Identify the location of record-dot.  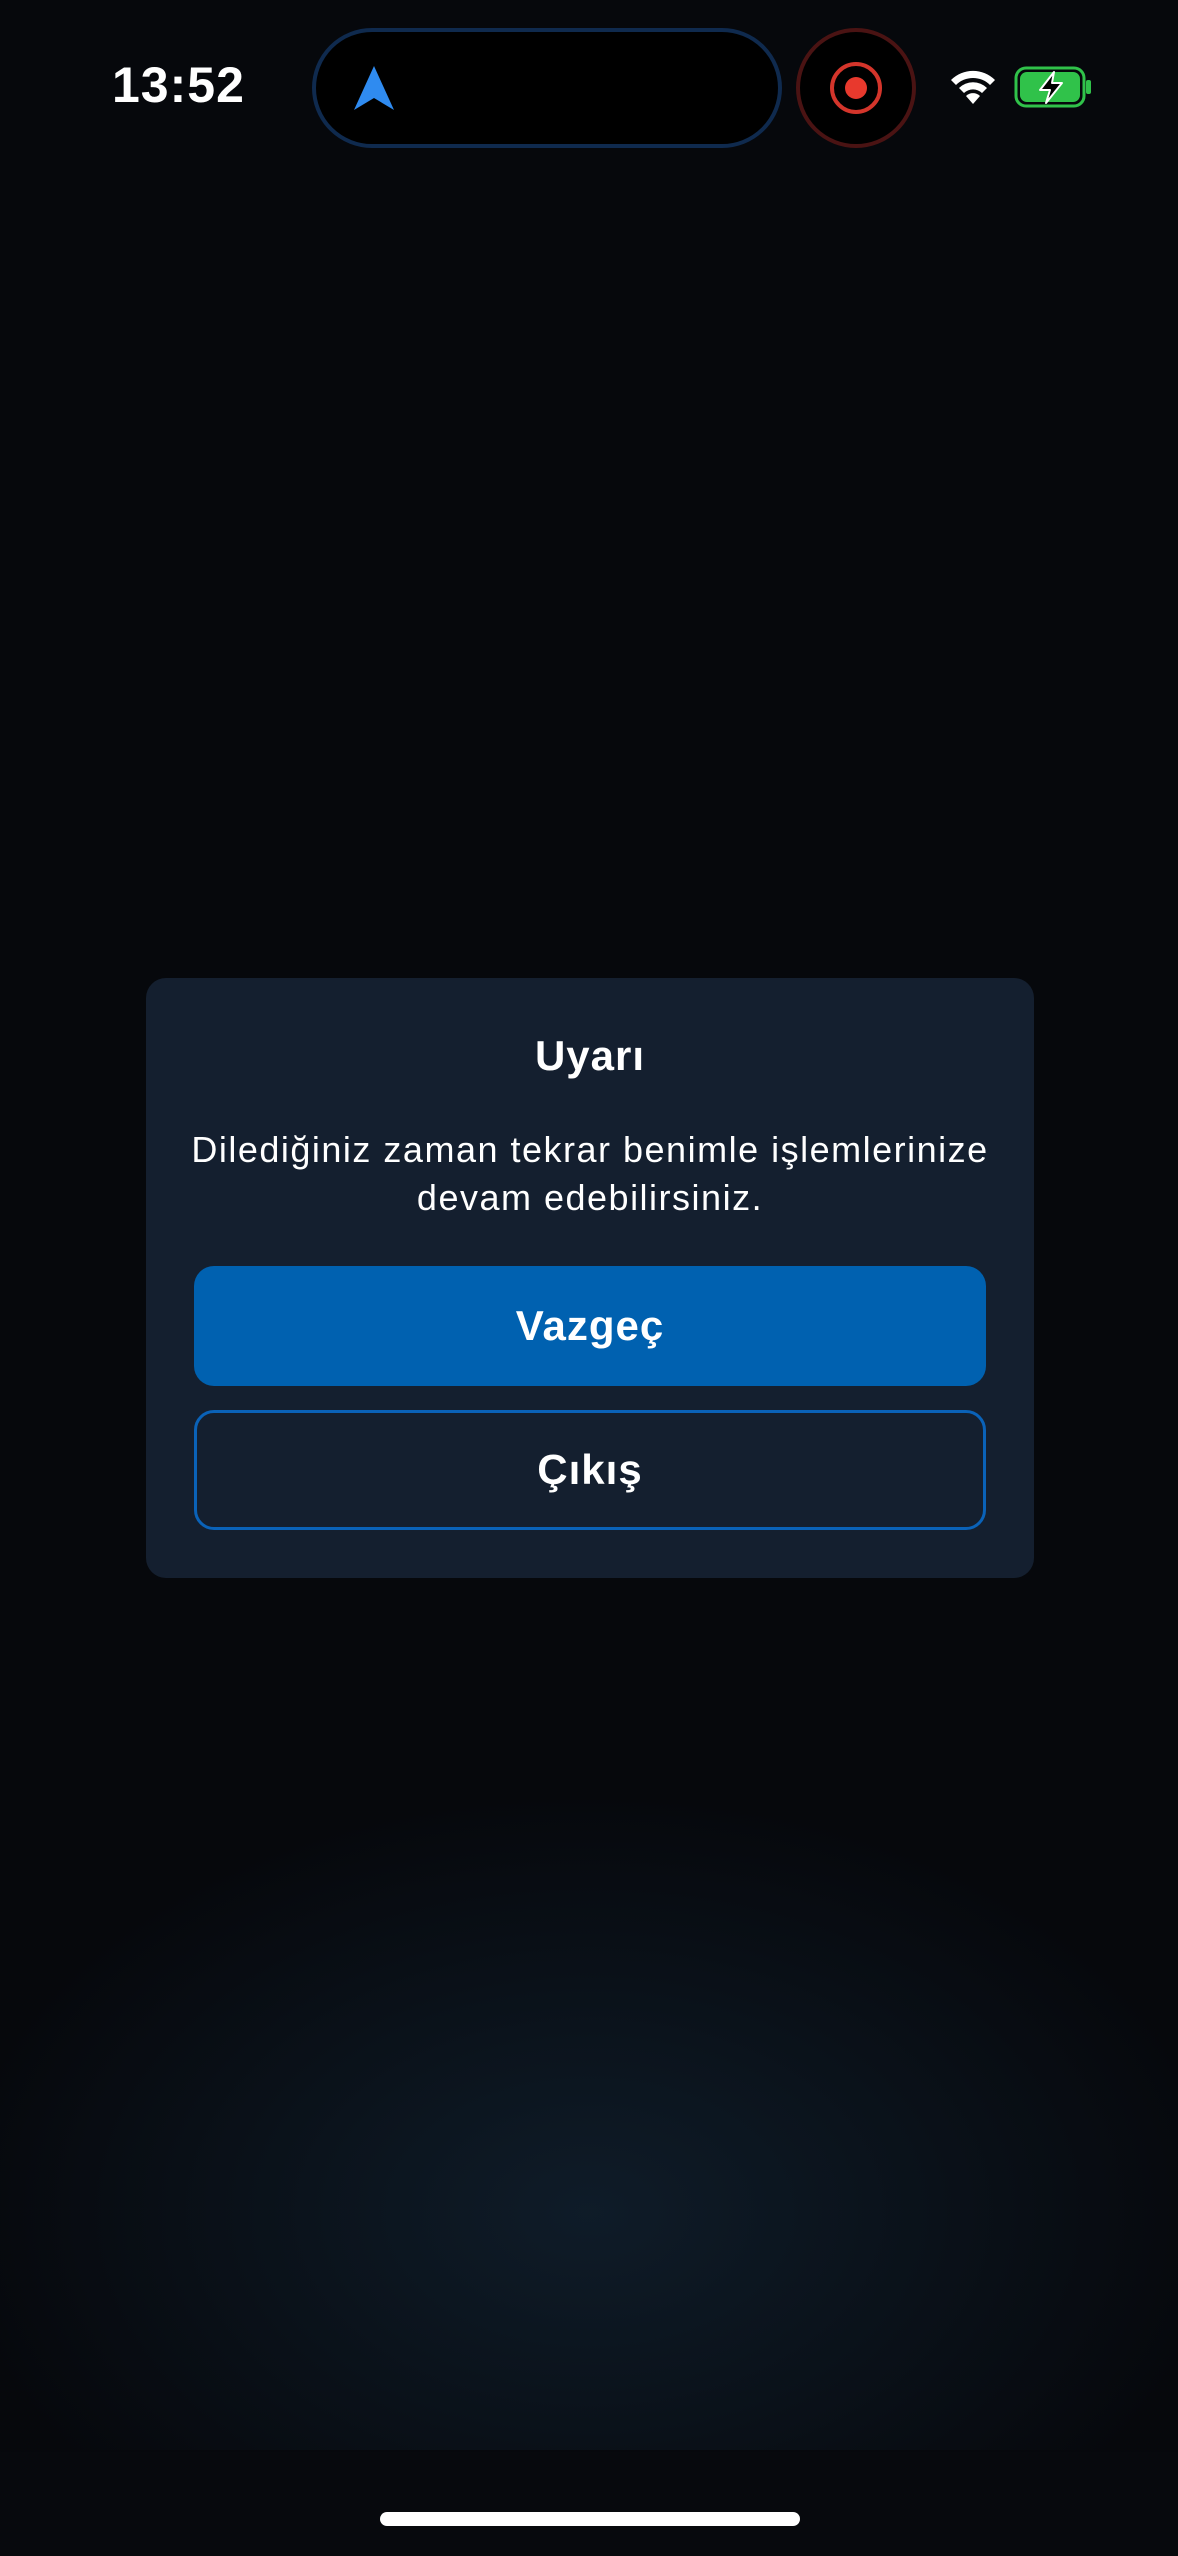
(856, 88).